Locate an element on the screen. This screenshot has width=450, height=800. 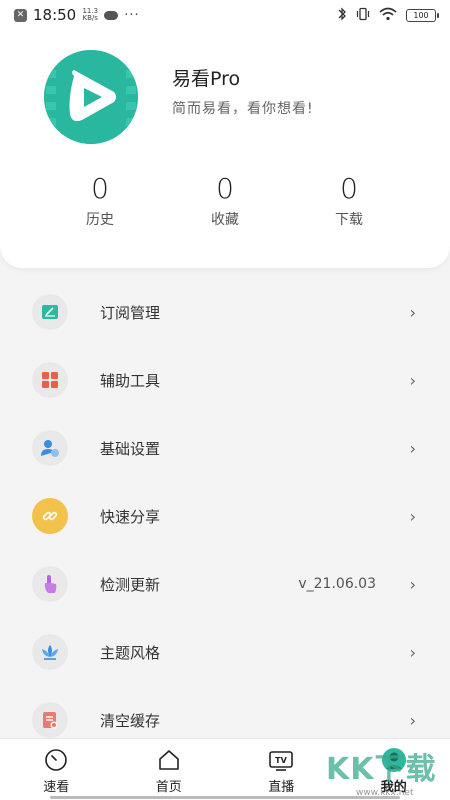
svg-text: TV is located at coordinates (281, 760).